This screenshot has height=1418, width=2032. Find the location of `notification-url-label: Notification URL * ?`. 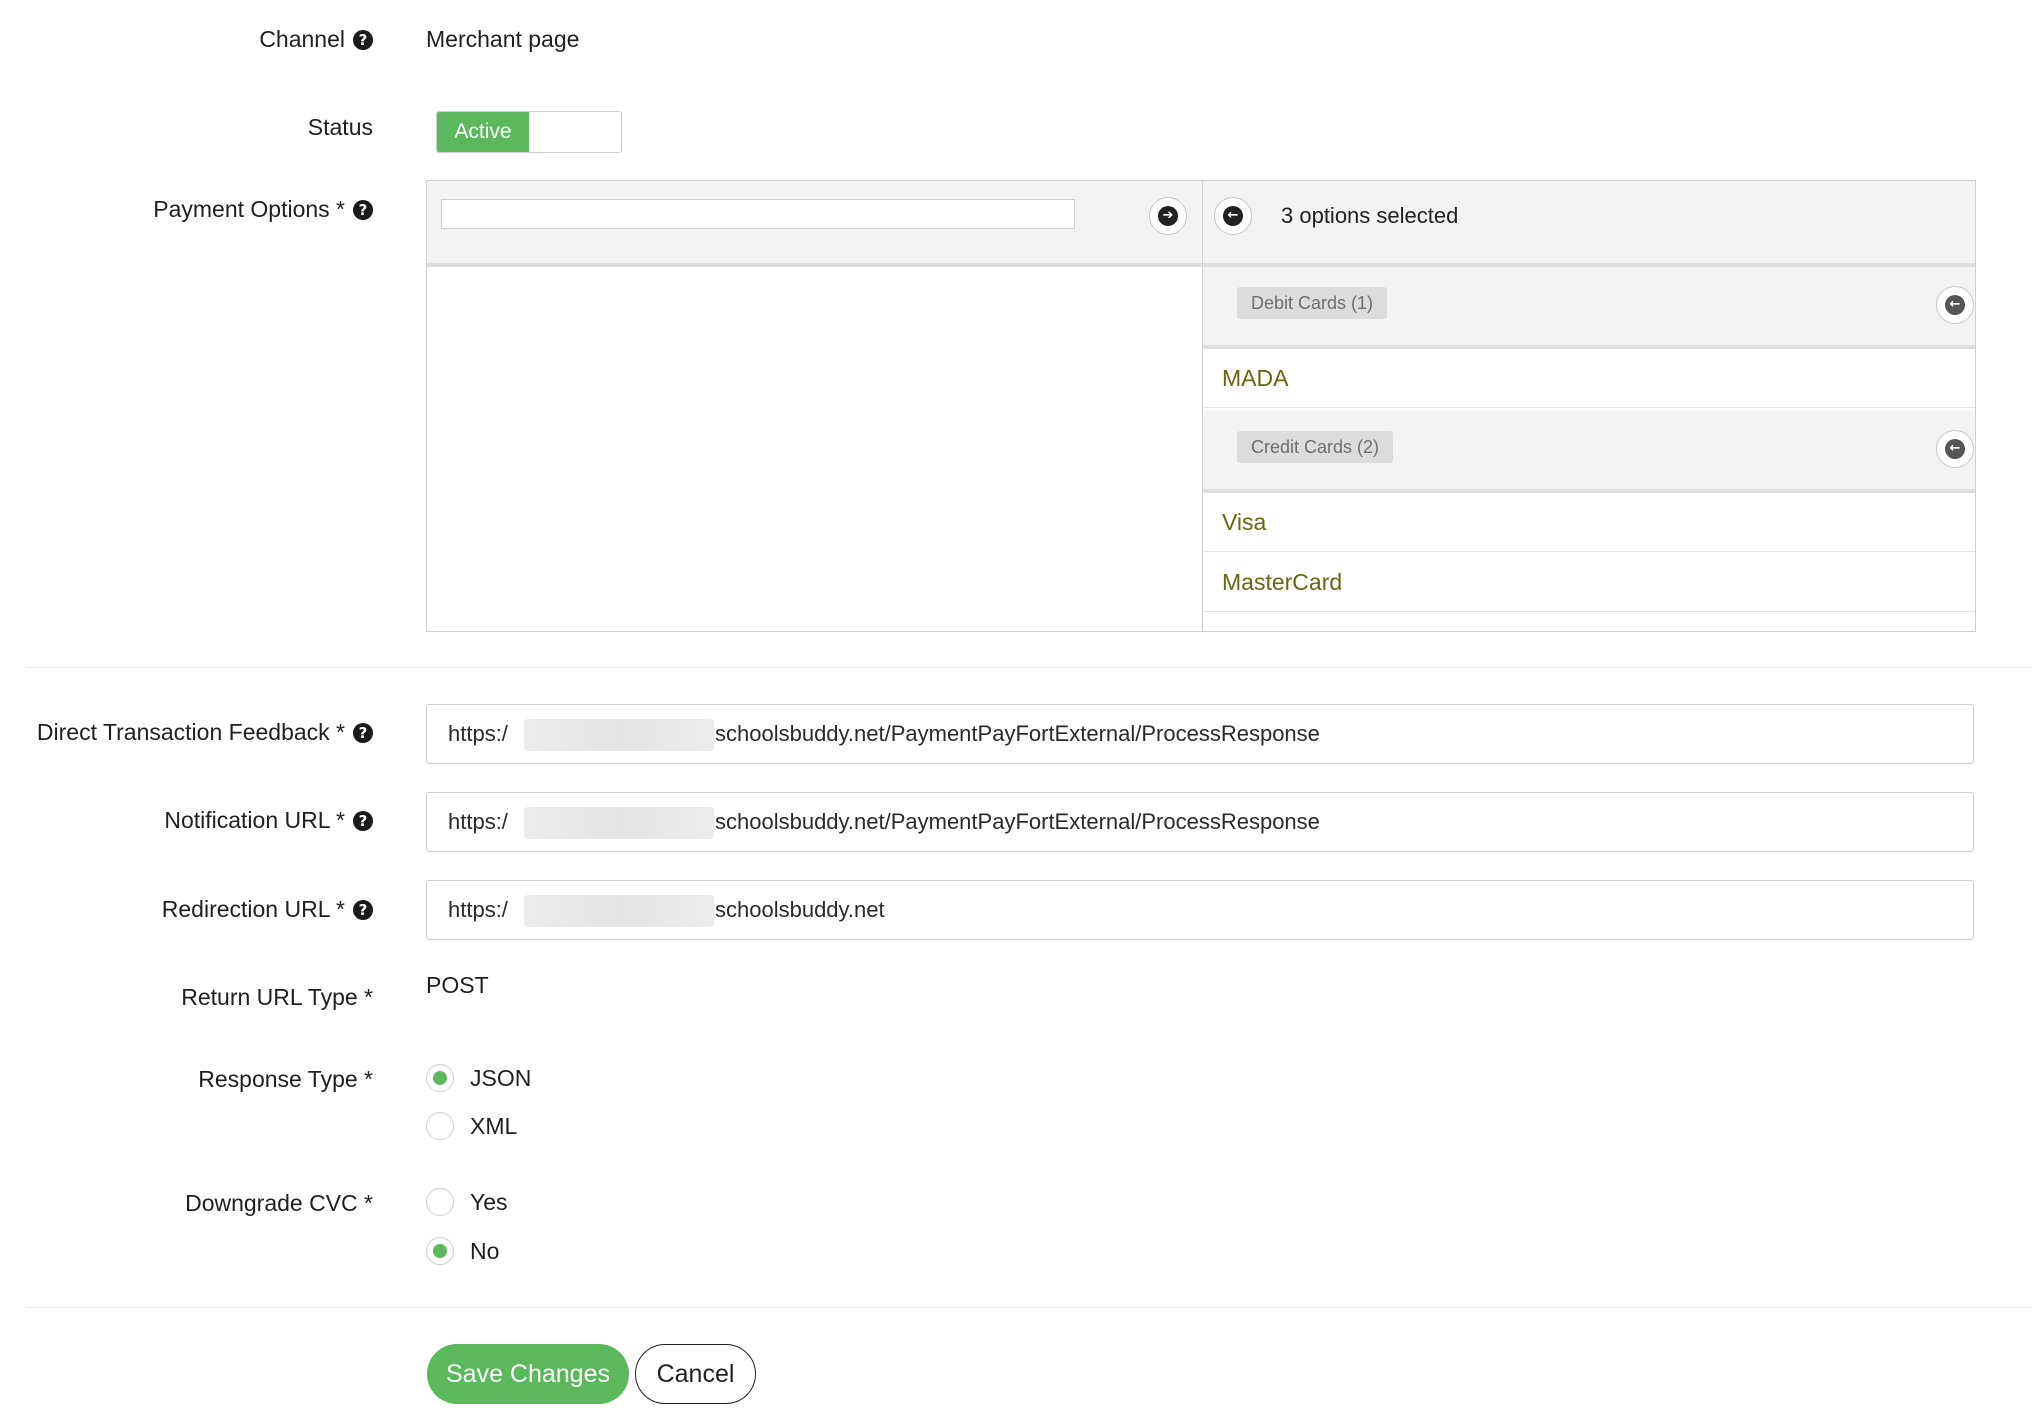

notification-url-label: Notification URL * ? is located at coordinates (268, 820).